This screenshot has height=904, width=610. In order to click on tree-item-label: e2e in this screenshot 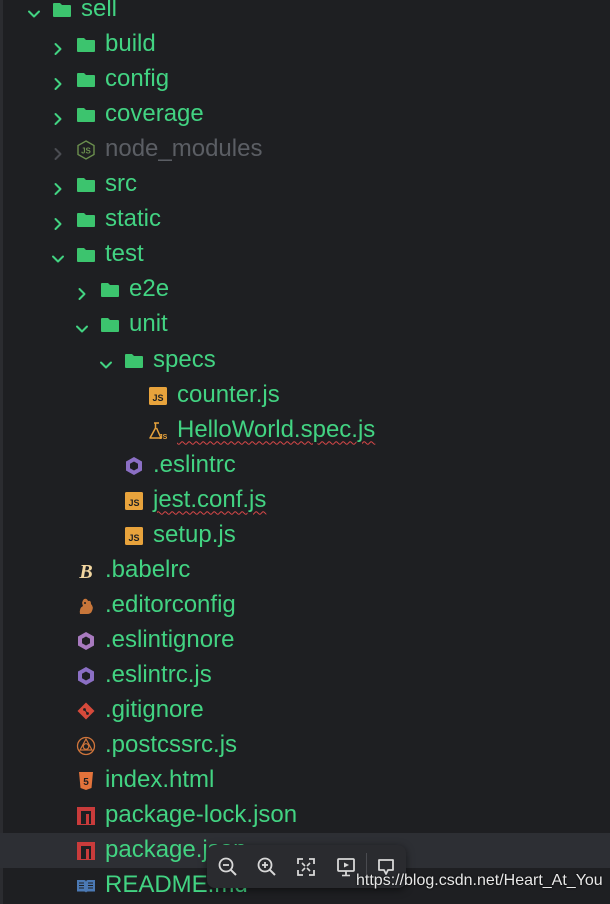, I will do `click(149, 289)`.